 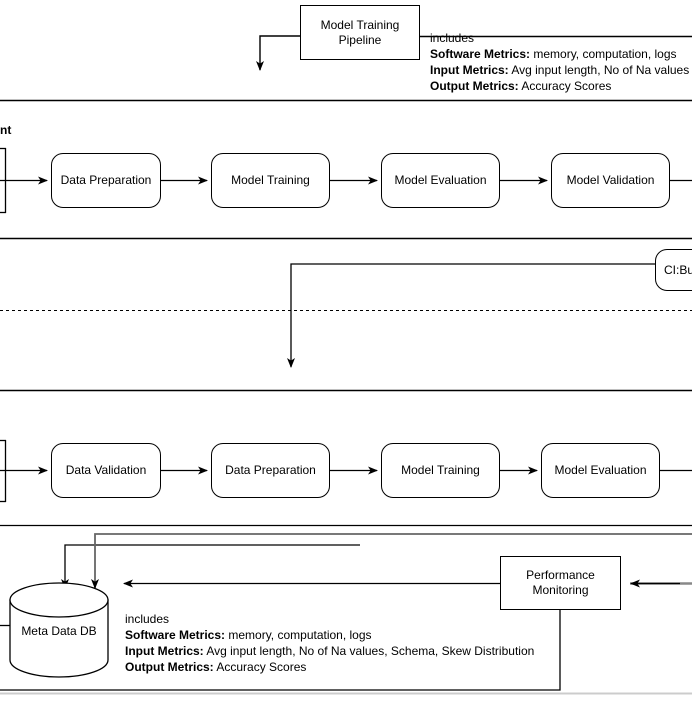 I want to click on pipeline-bottom-step-1: Data Preparation, so click(x=270, y=470).